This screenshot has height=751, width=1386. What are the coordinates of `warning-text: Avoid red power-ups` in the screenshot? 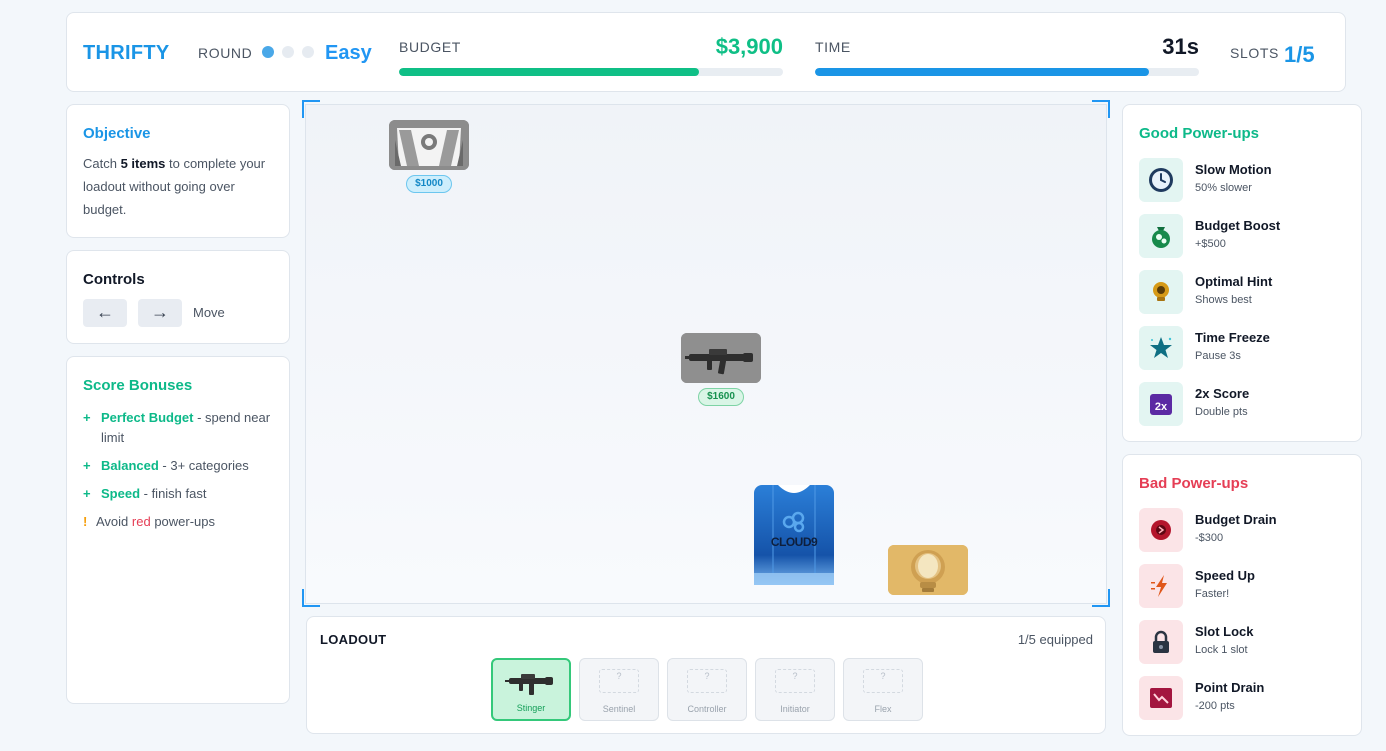 It's located at (155, 522).